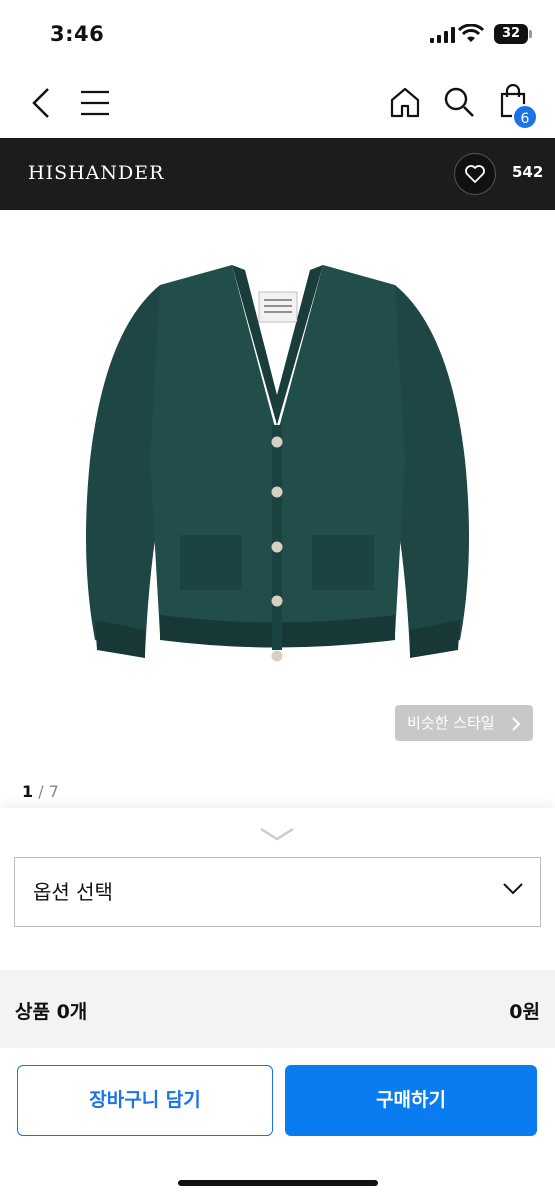 This screenshot has width=555, height=1200. I want to click on similar-style-label: 비슷한 스타일, so click(451, 723).